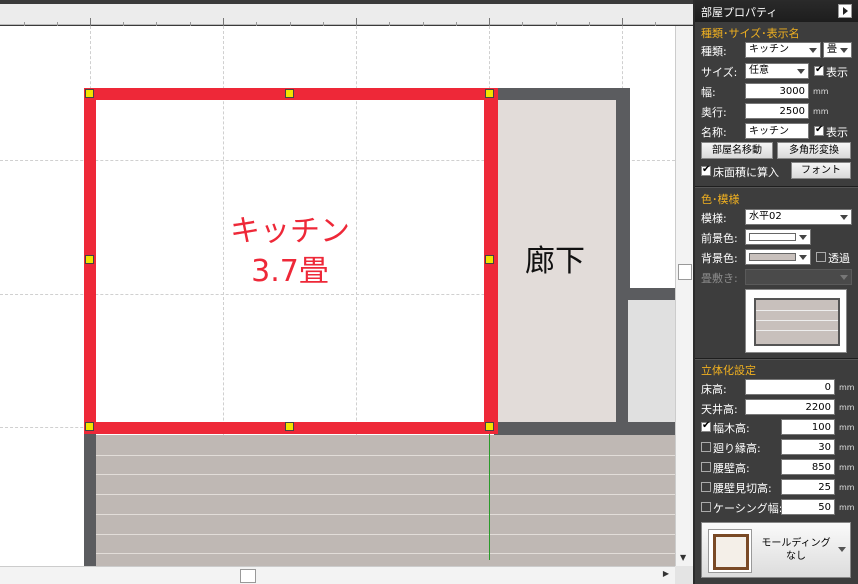 This screenshot has height=584, width=858. Describe the element at coordinates (720, 199) in the screenshot. I see `section-color-pattern: 色･模様` at that location.